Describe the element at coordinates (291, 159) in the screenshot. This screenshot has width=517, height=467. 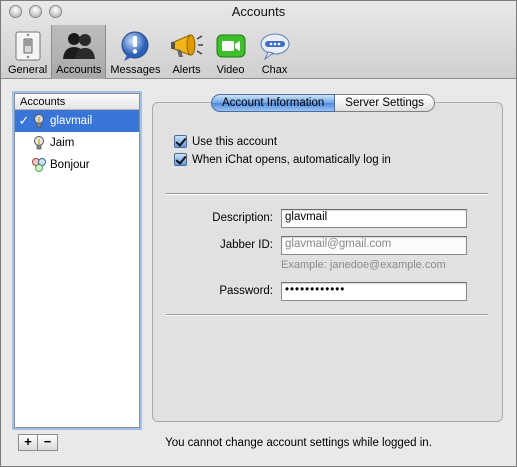
I see `auto-login-label: When iChat opens, automatically log in` at that location.